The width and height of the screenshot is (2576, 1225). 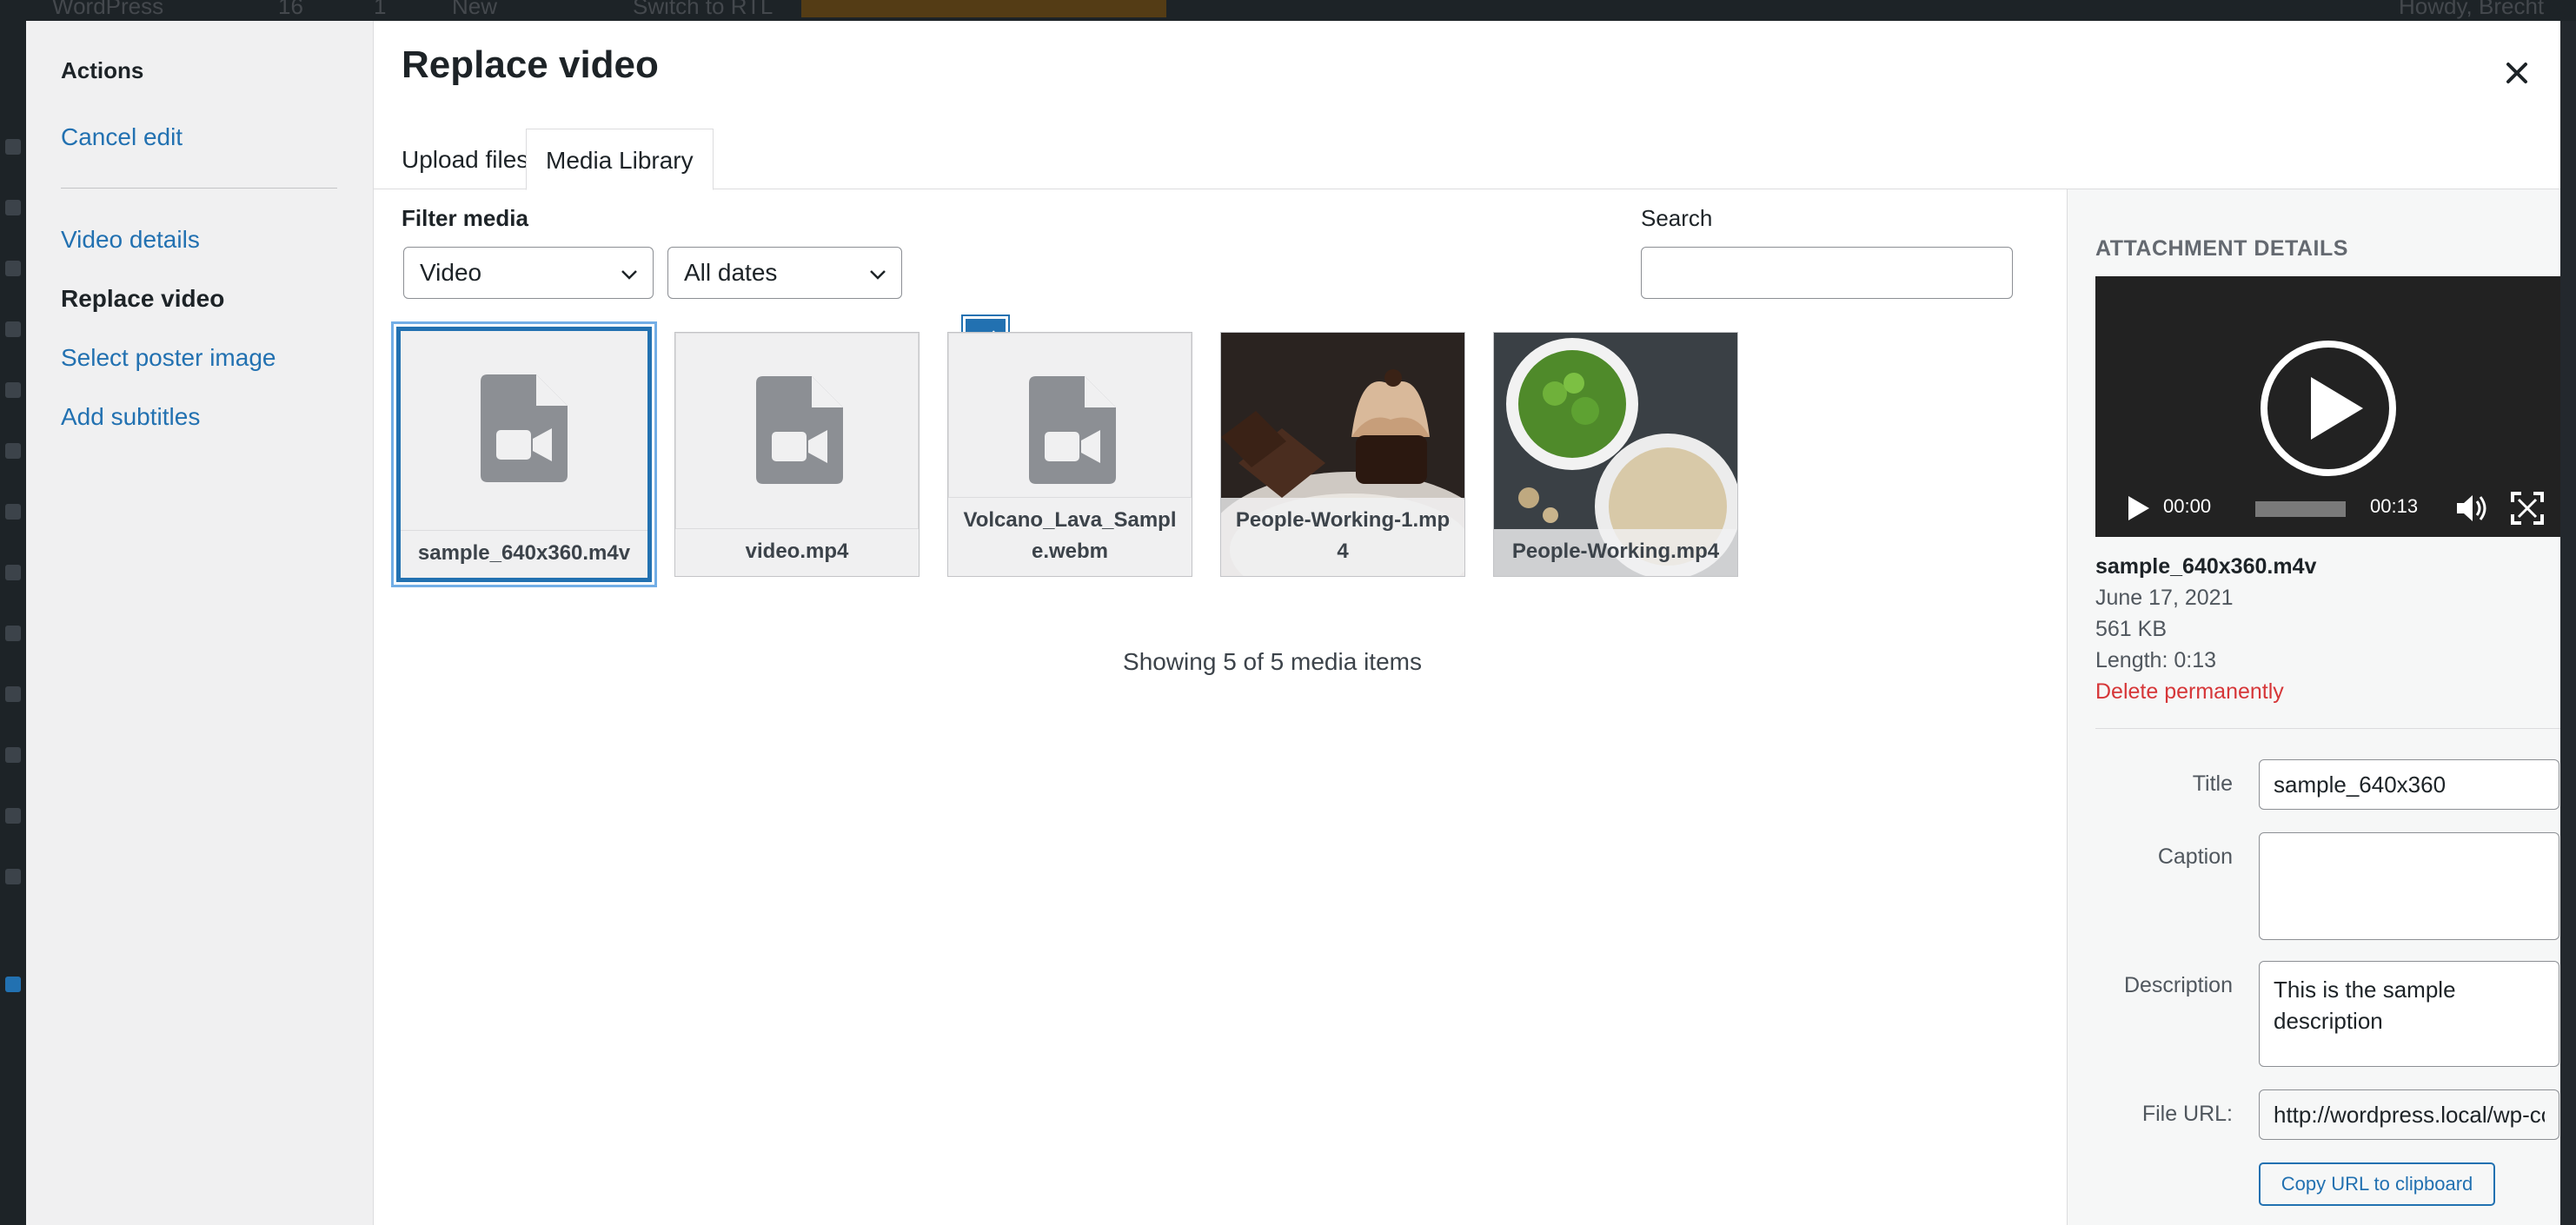 I want to click on attachment-thumbnail: People-Working.mp4, so click(x=1615, y=455).